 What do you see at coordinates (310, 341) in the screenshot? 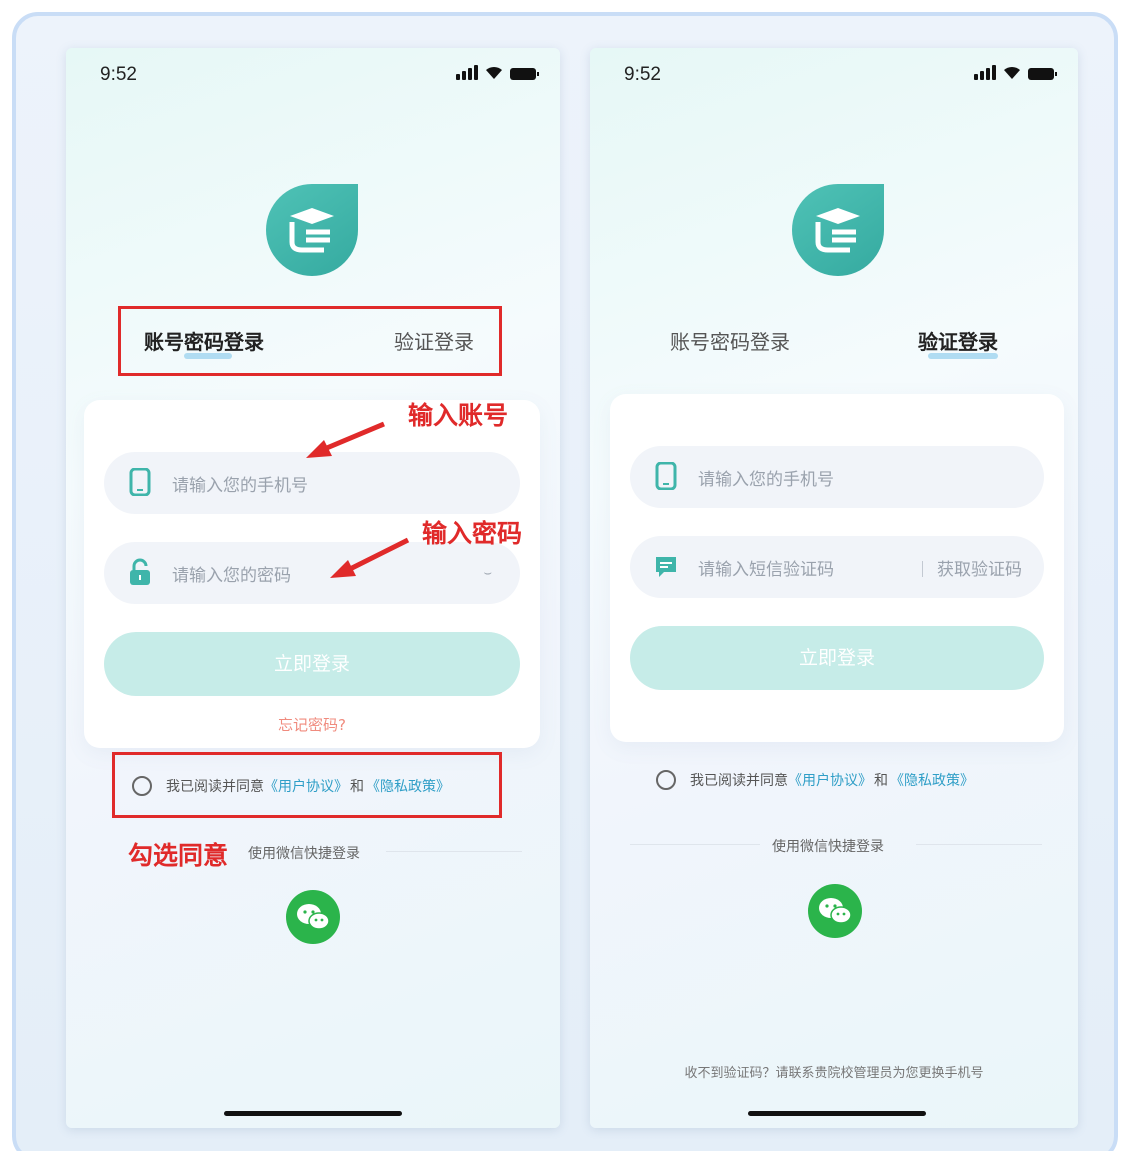
I see `tabs-highlight-box` at bounding box center [310, 341].